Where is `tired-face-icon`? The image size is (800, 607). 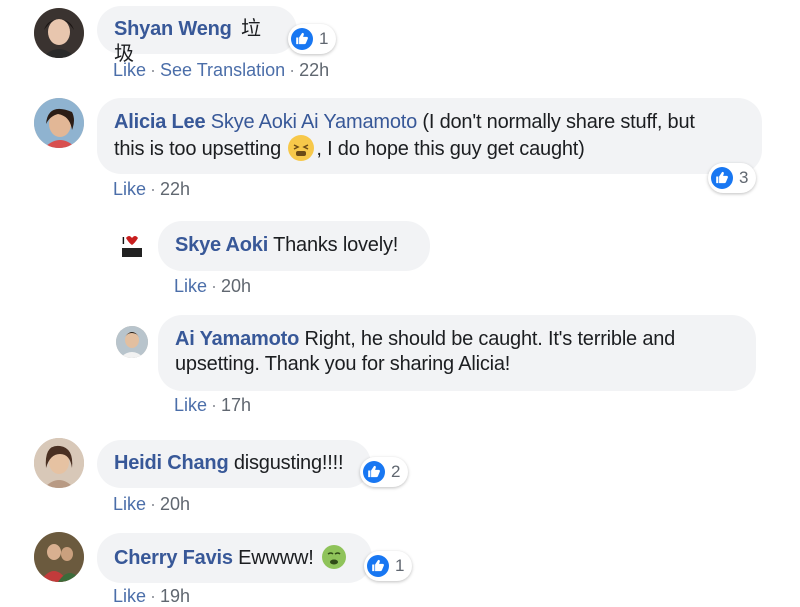
tired-face-icon is located at coordinates (301, 148).